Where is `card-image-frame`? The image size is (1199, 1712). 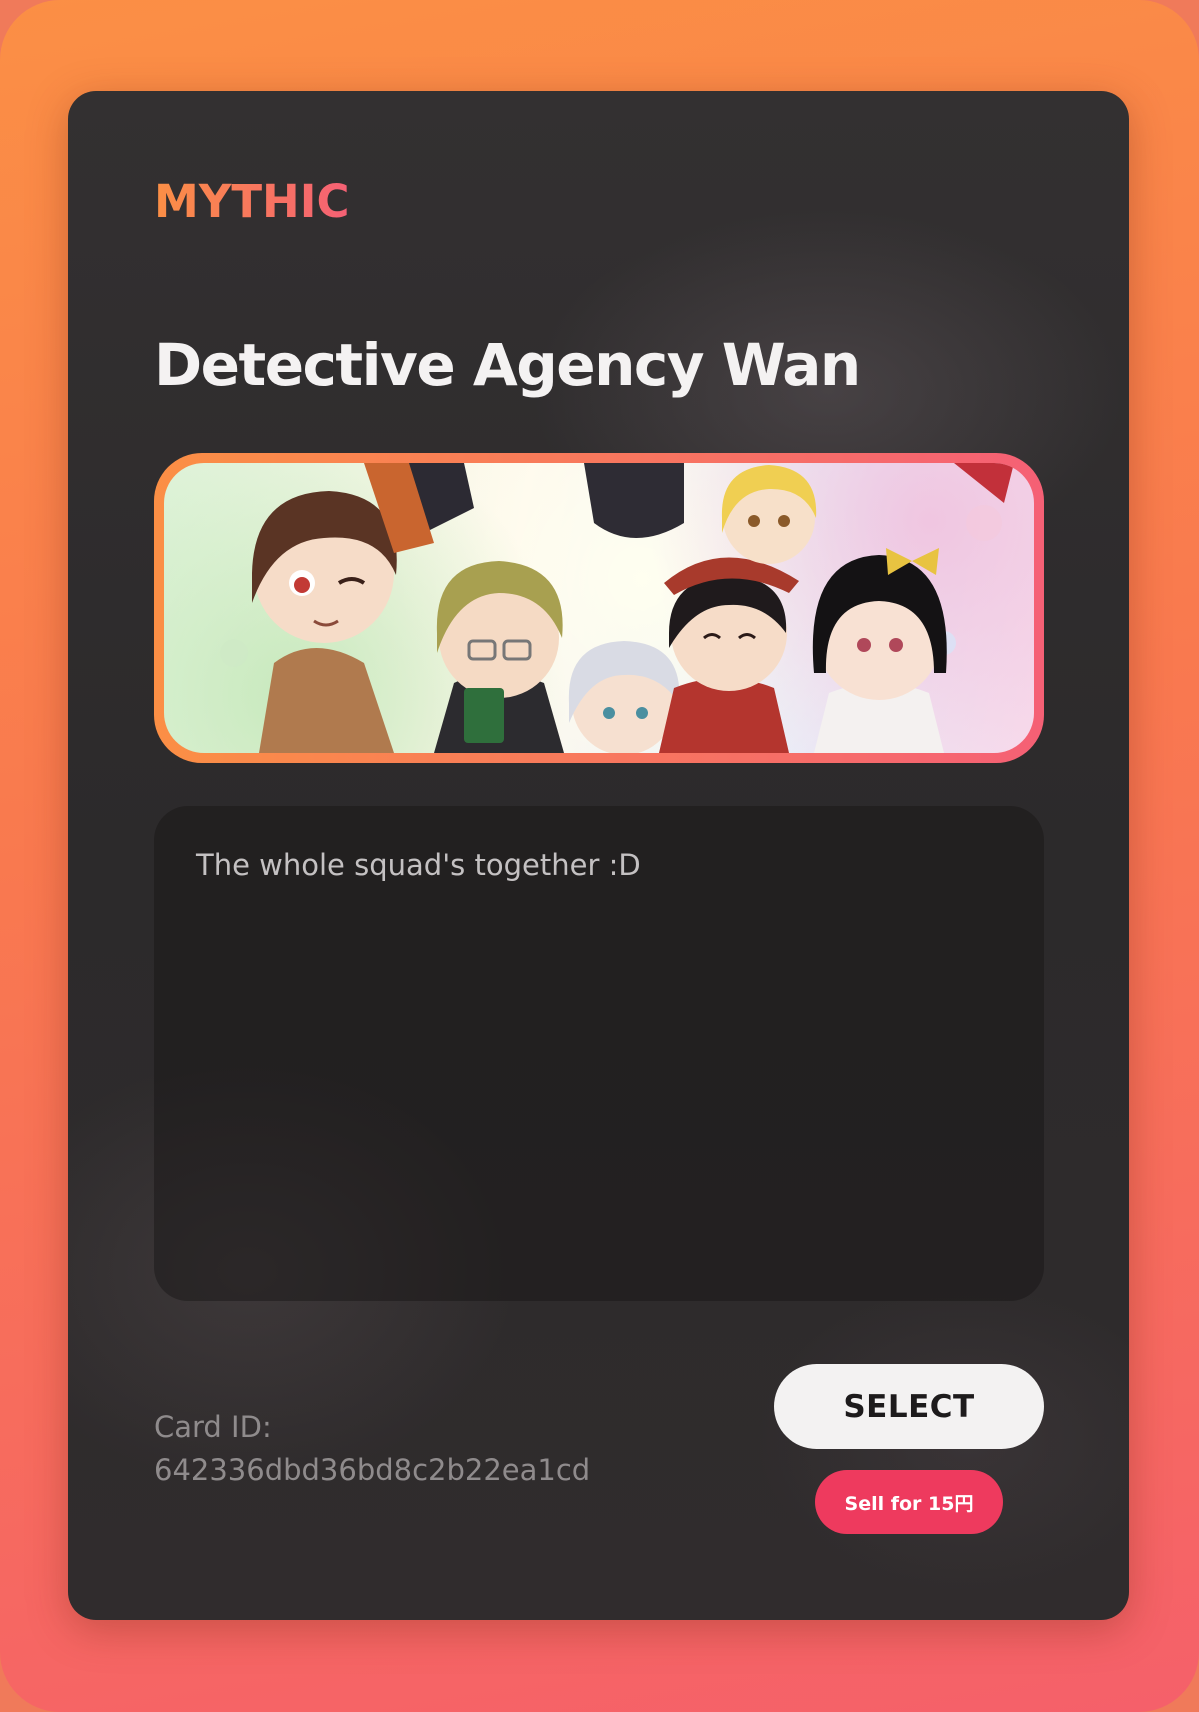 card-image-frame is located at coordinates (599, 608).